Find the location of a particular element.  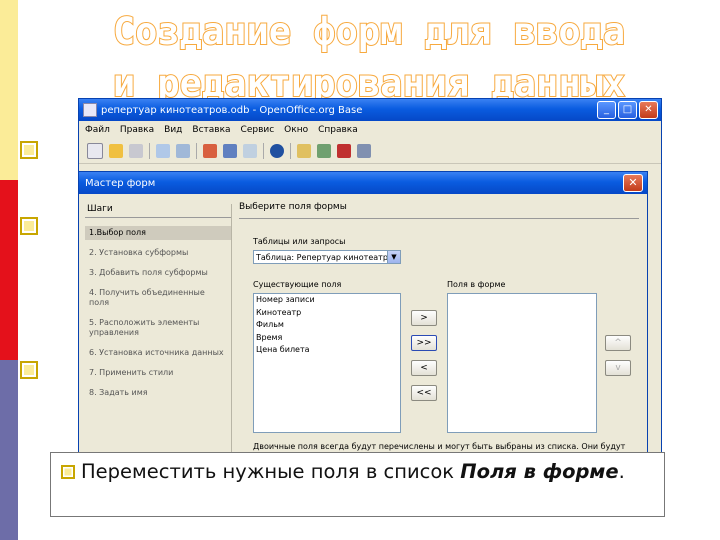

pane-separator is located at coordinates (439, 218).